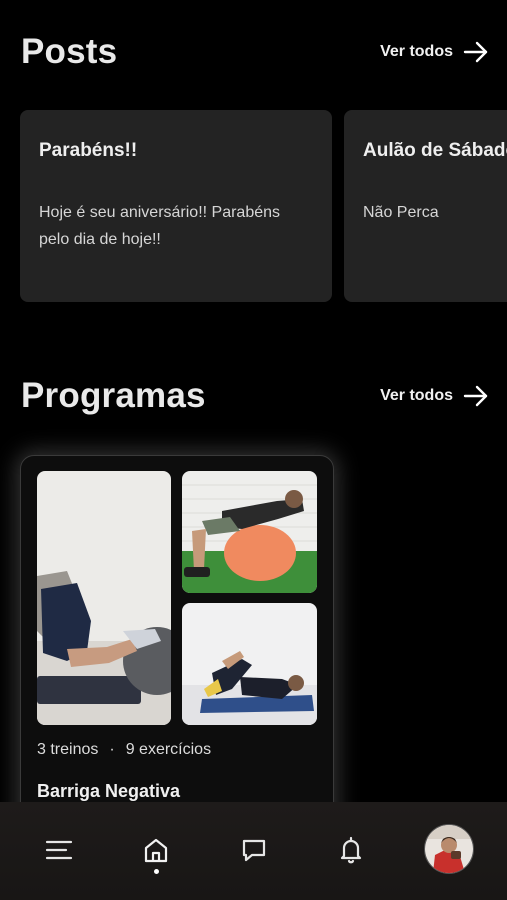 The image size is (507, 900). I want to click on posts-header: Posts Ver todos, so click(255, 52).